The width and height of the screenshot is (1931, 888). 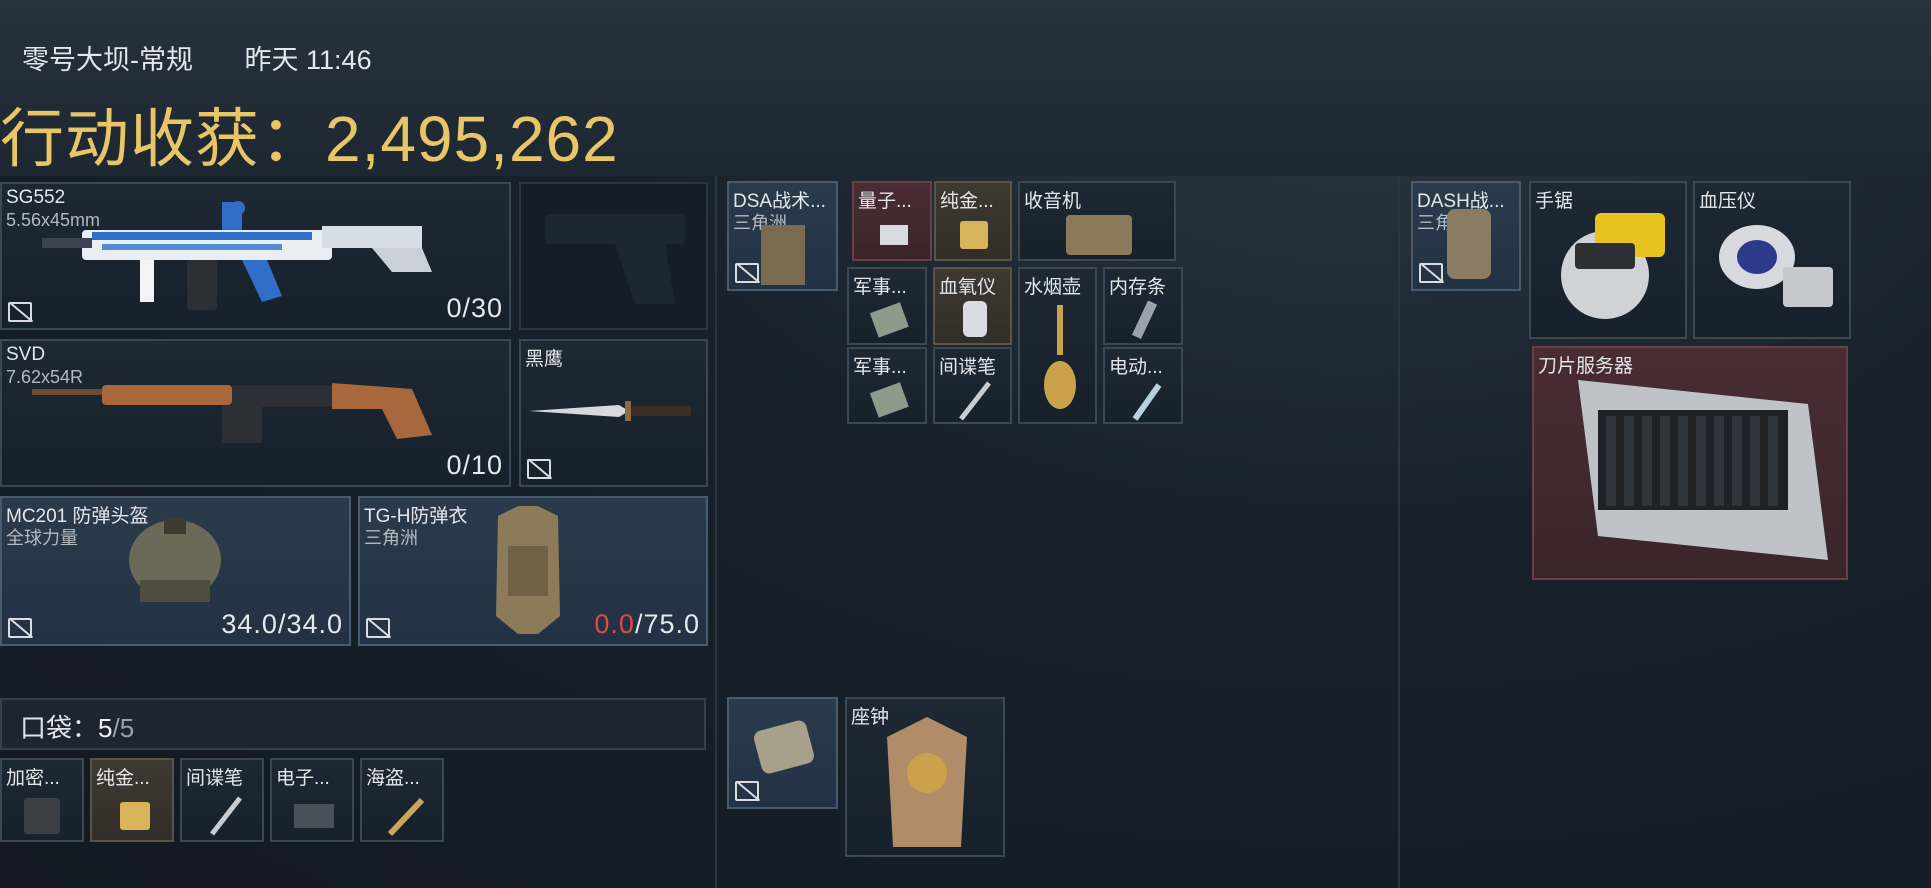 I want to click on match-time: 昨天 11:46, so click(x=308, y=60).